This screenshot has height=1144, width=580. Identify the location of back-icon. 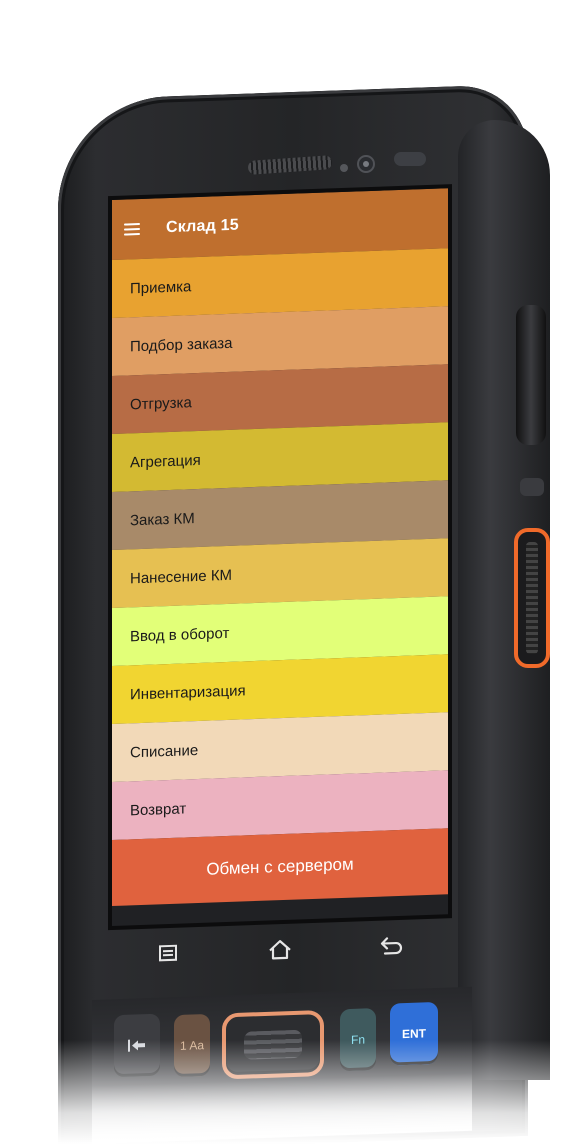
(391, 946).